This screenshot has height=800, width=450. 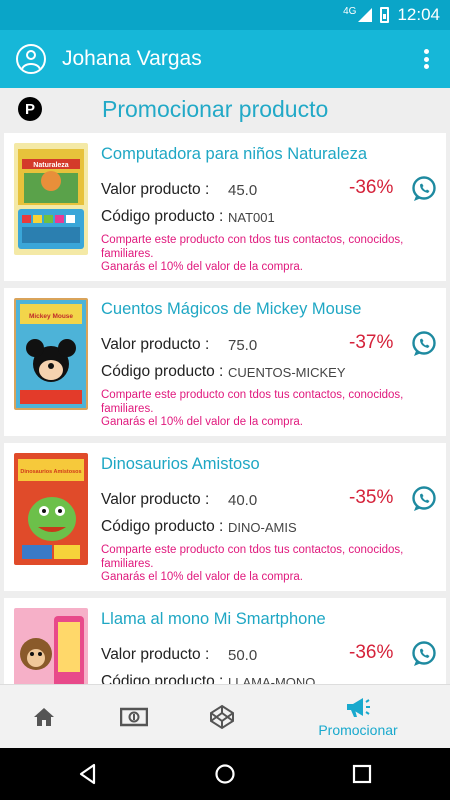 I want to click on discount-badge: -35%, so click(x=371, y=497).